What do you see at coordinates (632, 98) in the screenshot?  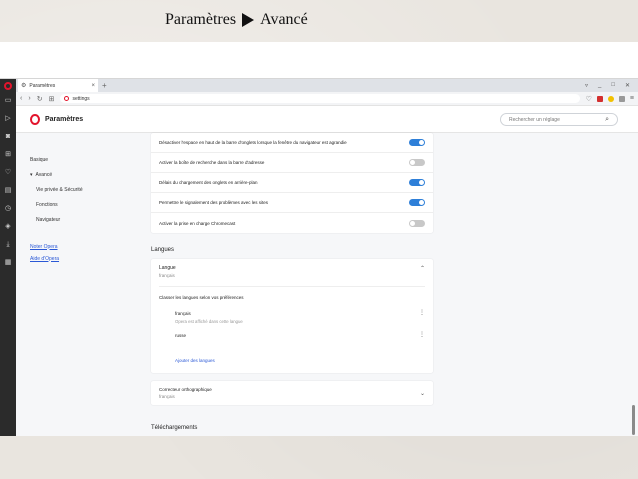 I see `easy-setup-icon: ≡` at bounding box center [632, 98].